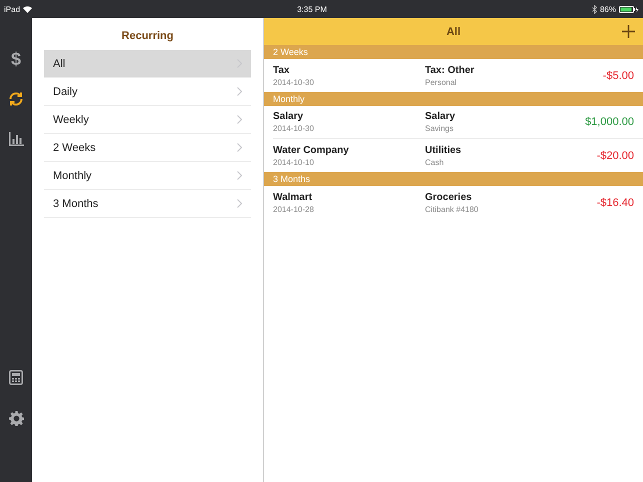  What do you see at coordinates (443, 150) in the screenshot?
I see `category-name: Utilities` at bounding box center [443, 150].